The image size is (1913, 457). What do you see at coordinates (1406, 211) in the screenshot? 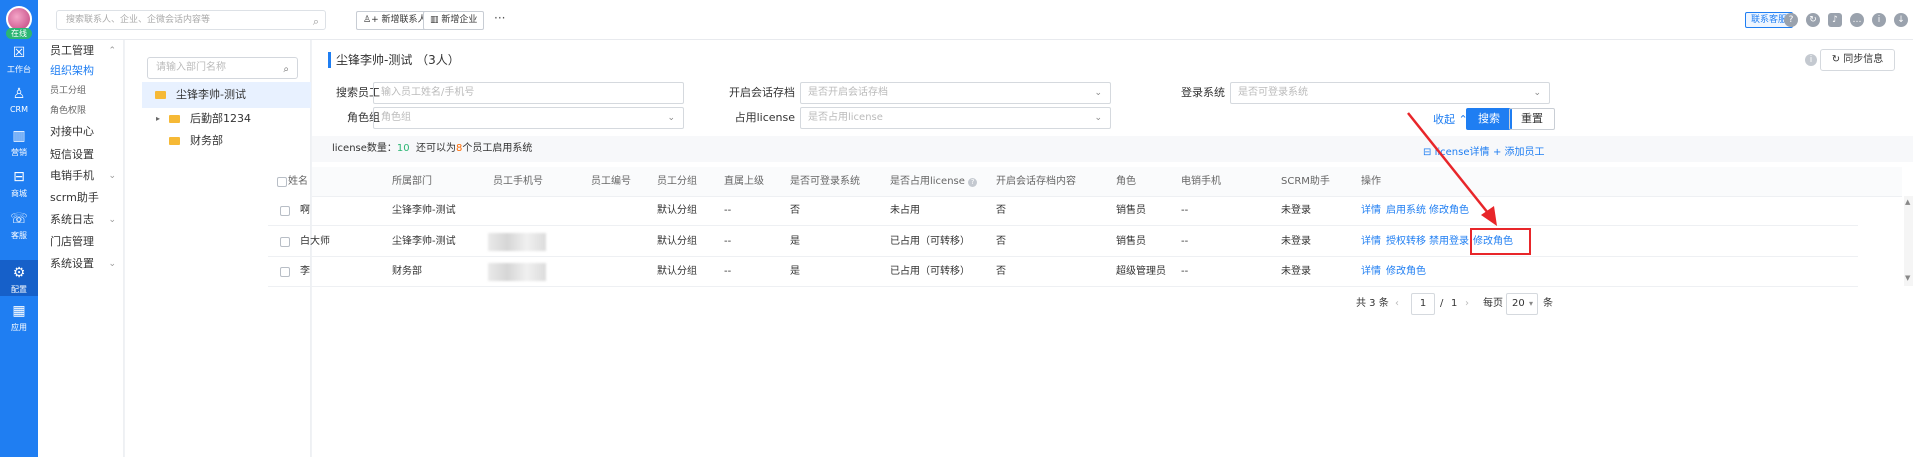
I see `enable-system-link: 启用系统` at bounding box center [1406, 211].